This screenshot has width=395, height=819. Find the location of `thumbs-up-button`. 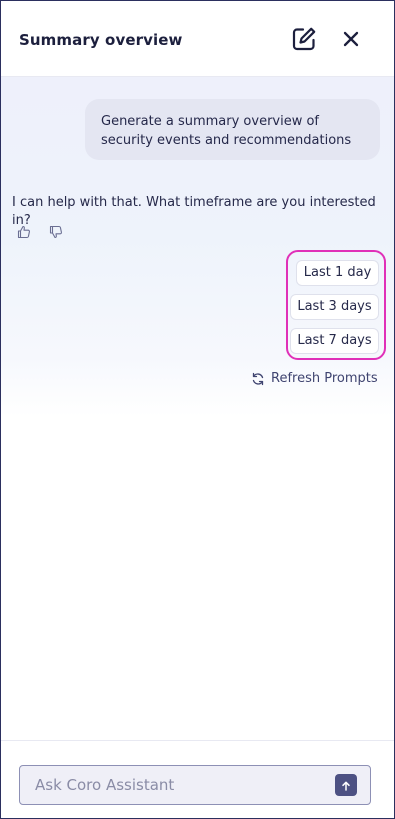

thumbs-up-button is located at coordinates (24, 233).